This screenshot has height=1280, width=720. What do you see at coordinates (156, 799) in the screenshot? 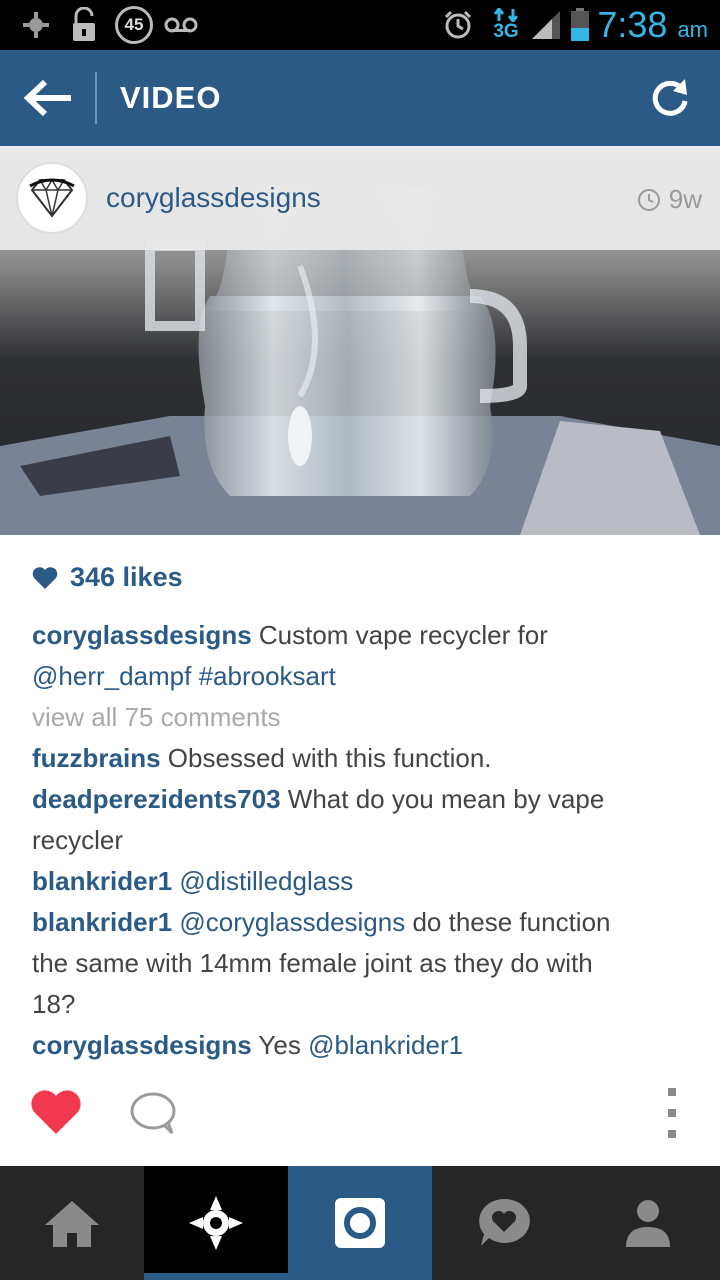
I see `comment-username: deadperezidents703` at bounding box center [156, 799].